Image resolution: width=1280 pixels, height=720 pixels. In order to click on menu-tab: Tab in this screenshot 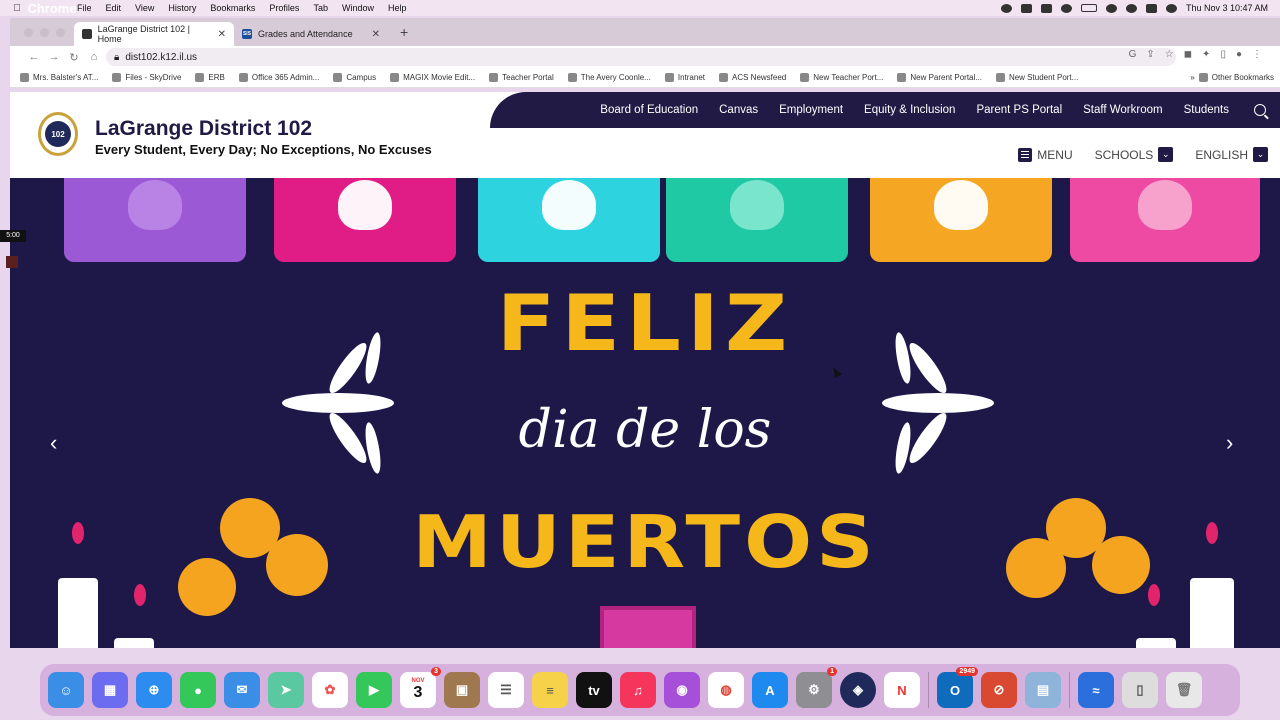, I will do `click(320, 8)`.